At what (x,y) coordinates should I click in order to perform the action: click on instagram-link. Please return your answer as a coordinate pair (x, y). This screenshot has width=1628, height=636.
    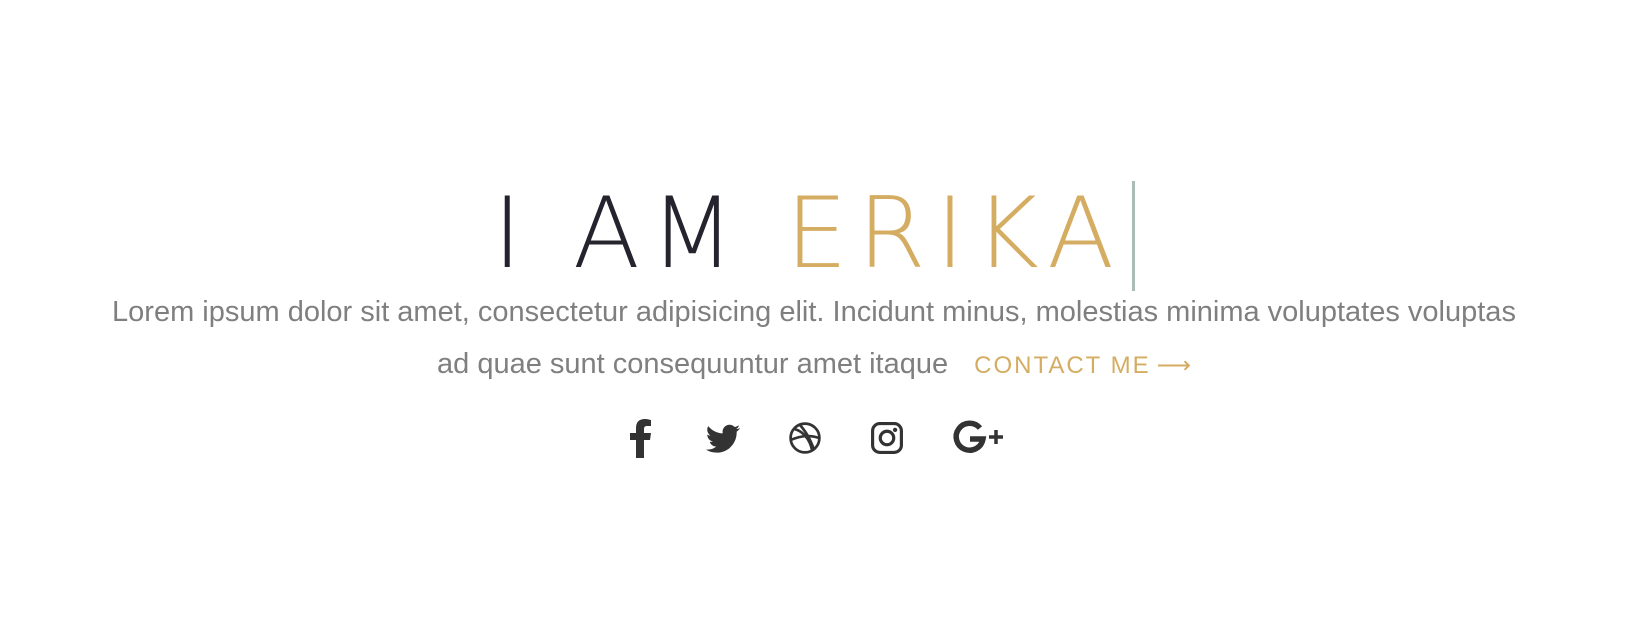
    Looking at the image, I should click on (887, 438).